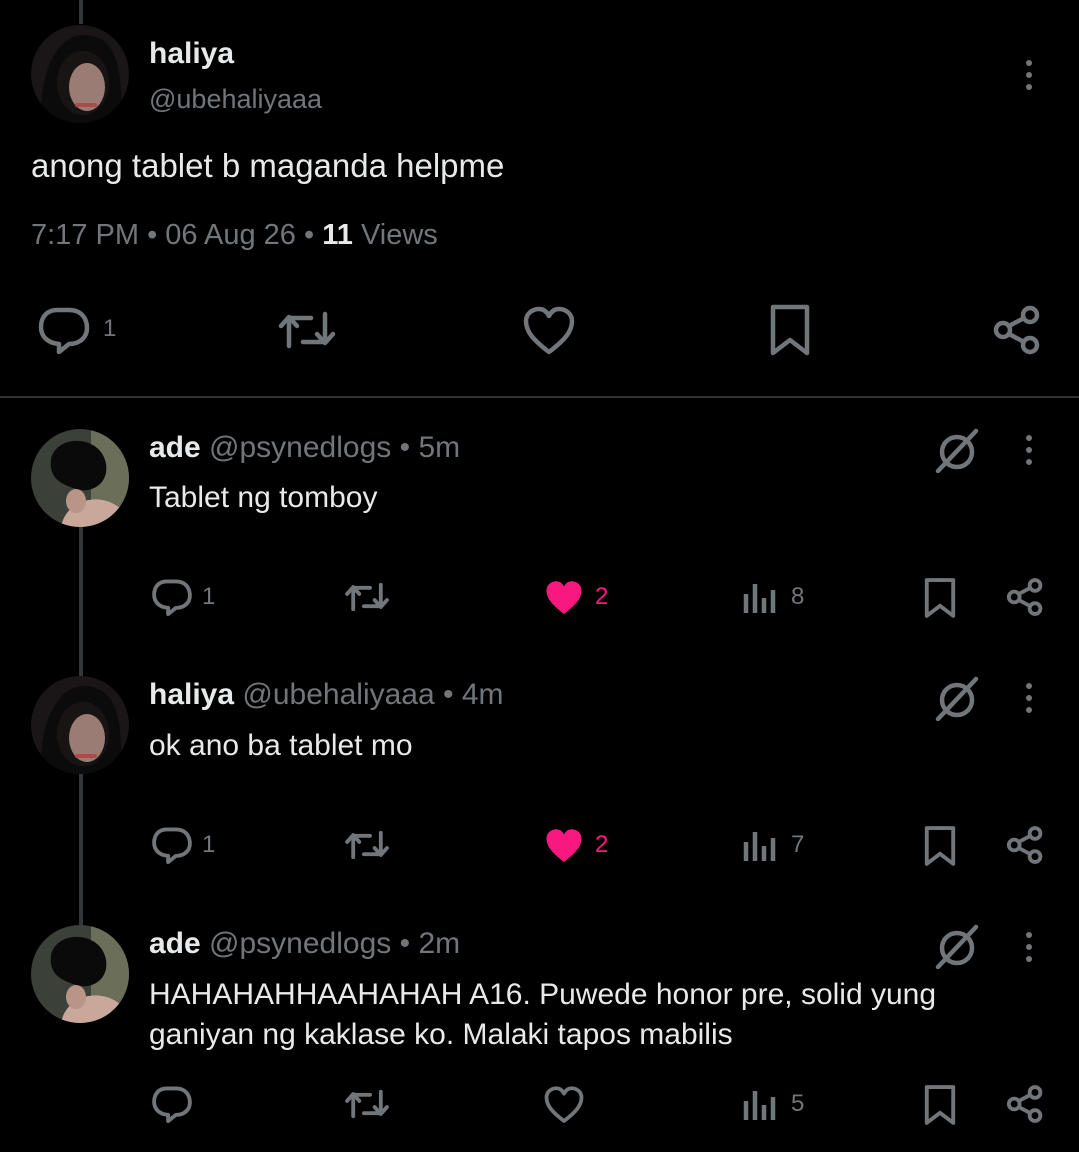 The image size is (1079, 1152). I want to click on view-count: 5, so click(798, 1103).